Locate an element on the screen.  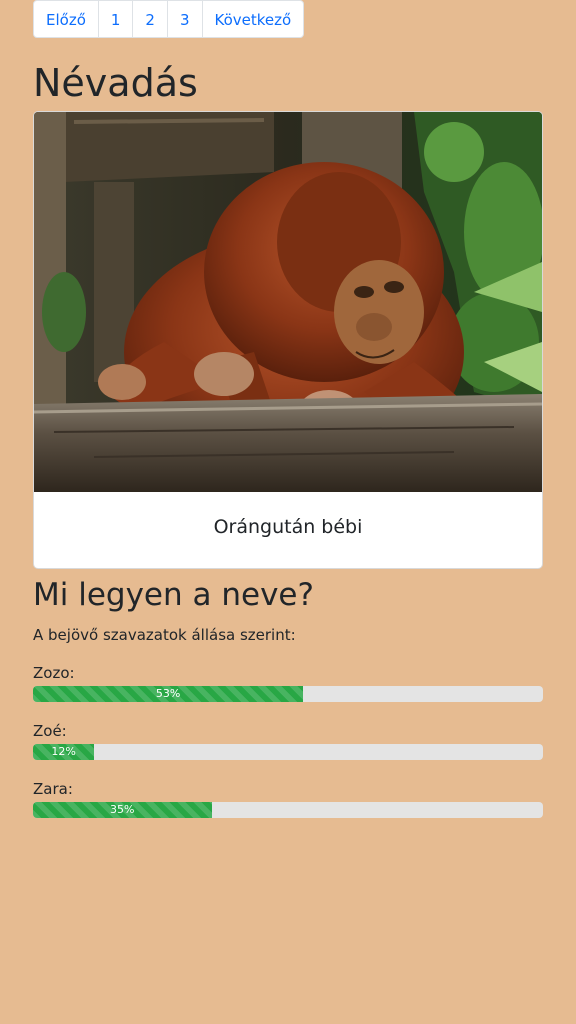
vote-progress-track: 53% is located at coordinates (288, 694).